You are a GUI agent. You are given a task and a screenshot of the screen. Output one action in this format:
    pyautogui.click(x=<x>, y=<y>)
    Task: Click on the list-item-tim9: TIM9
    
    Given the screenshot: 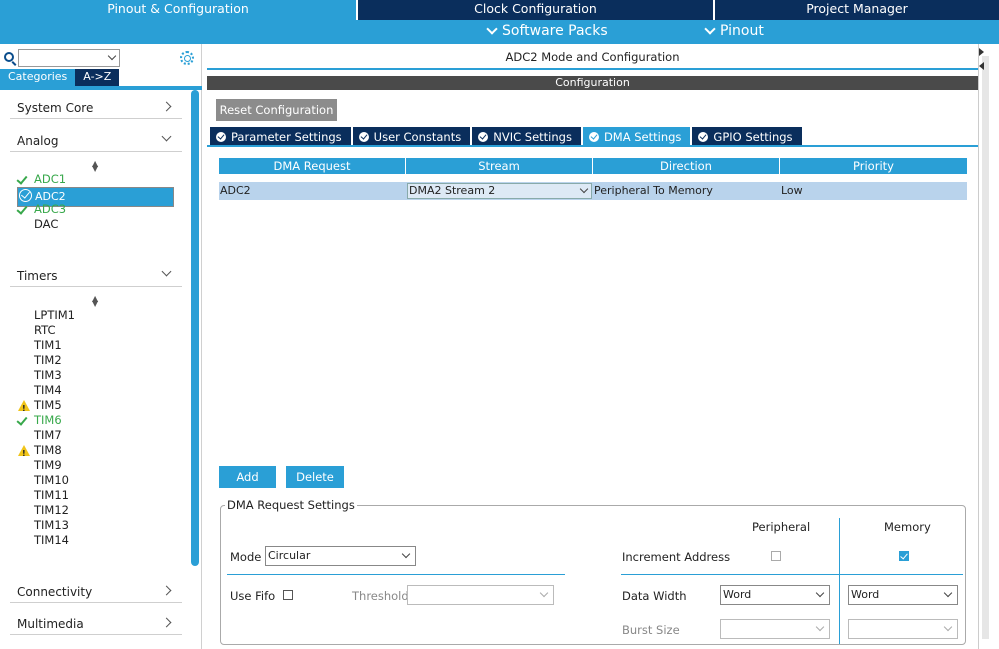 What is the action you would take?
    pyautogui.click(x=95, y=465)
    